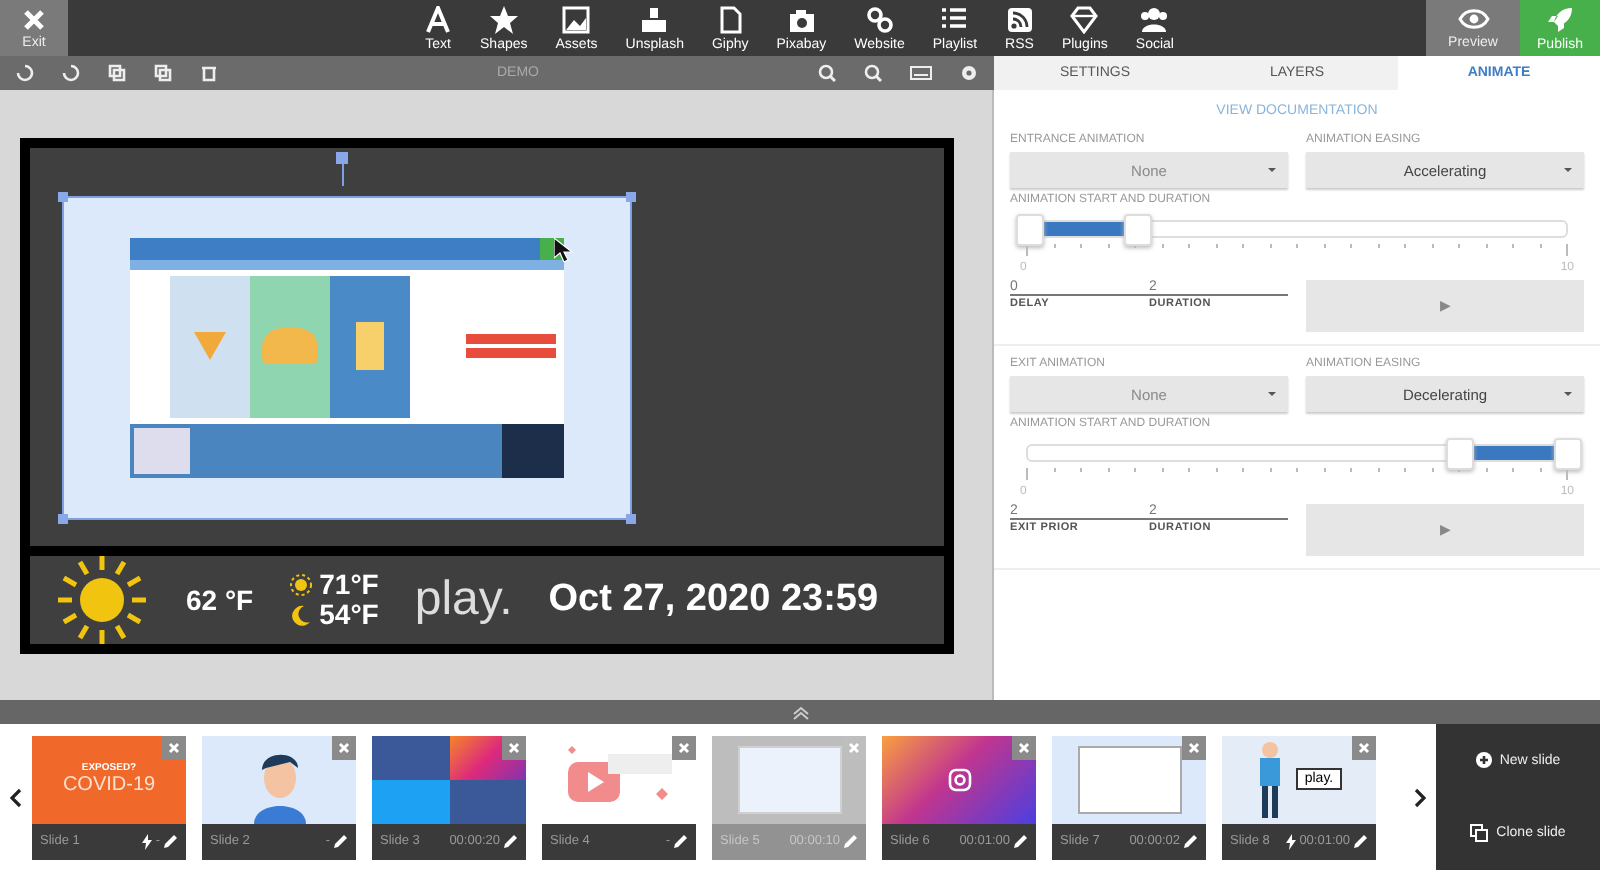 Image resolution: width=1600 pixels, height=870 pixels. I want to click on rotate-handle, so click(342, 168).